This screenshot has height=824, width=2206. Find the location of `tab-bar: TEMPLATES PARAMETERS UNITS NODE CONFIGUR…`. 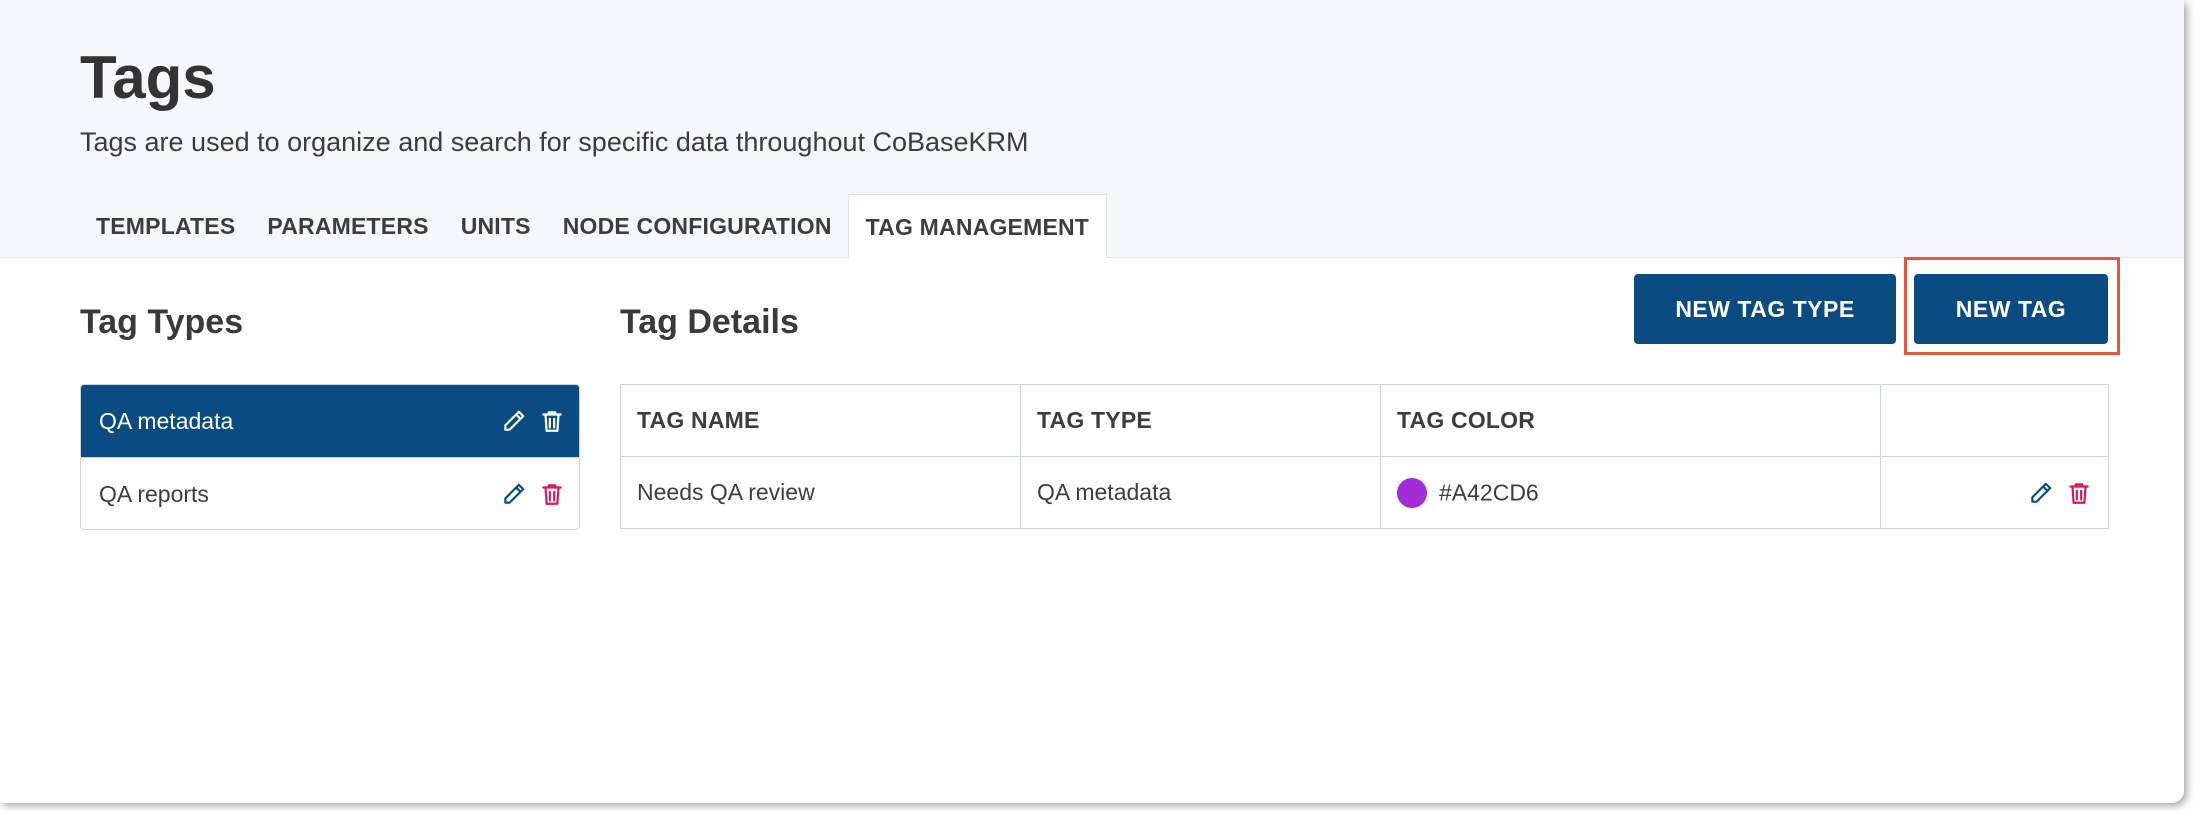

tab-bar: TEMPLATES PARAMETERS UNITS NODE CONFIGUR… is located at coordinates (594, 226).